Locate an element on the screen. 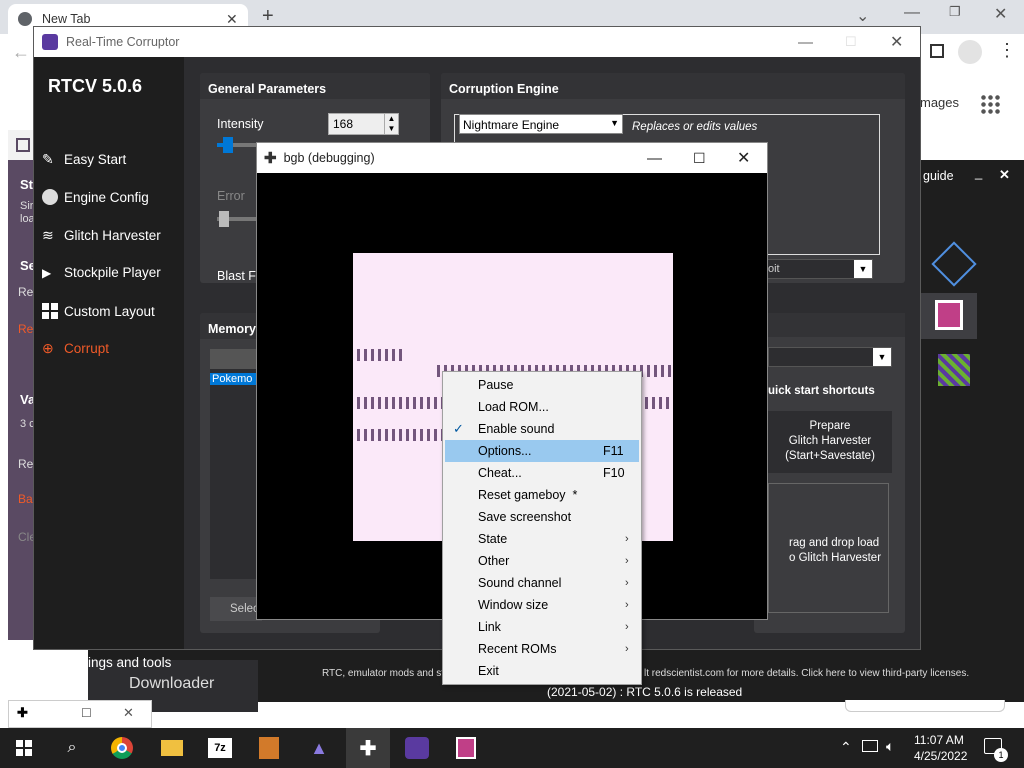 The width and height of the screenshot is (1024, 768). restore-icon: ❐ is located at coordinates (955, 12).